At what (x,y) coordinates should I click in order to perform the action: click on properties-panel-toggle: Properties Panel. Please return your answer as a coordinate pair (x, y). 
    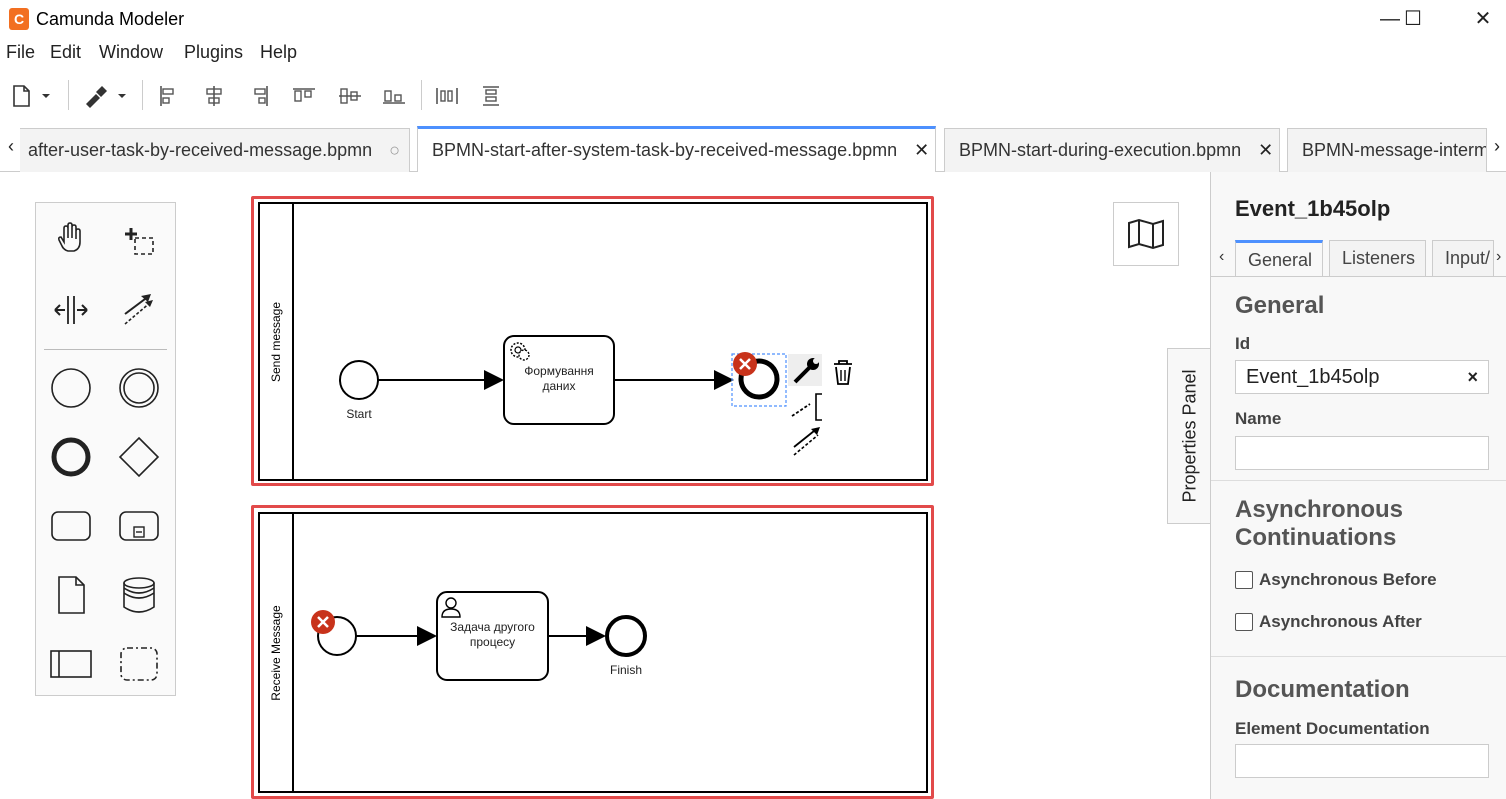
    Looking at the image, I should click on (1189, 436).